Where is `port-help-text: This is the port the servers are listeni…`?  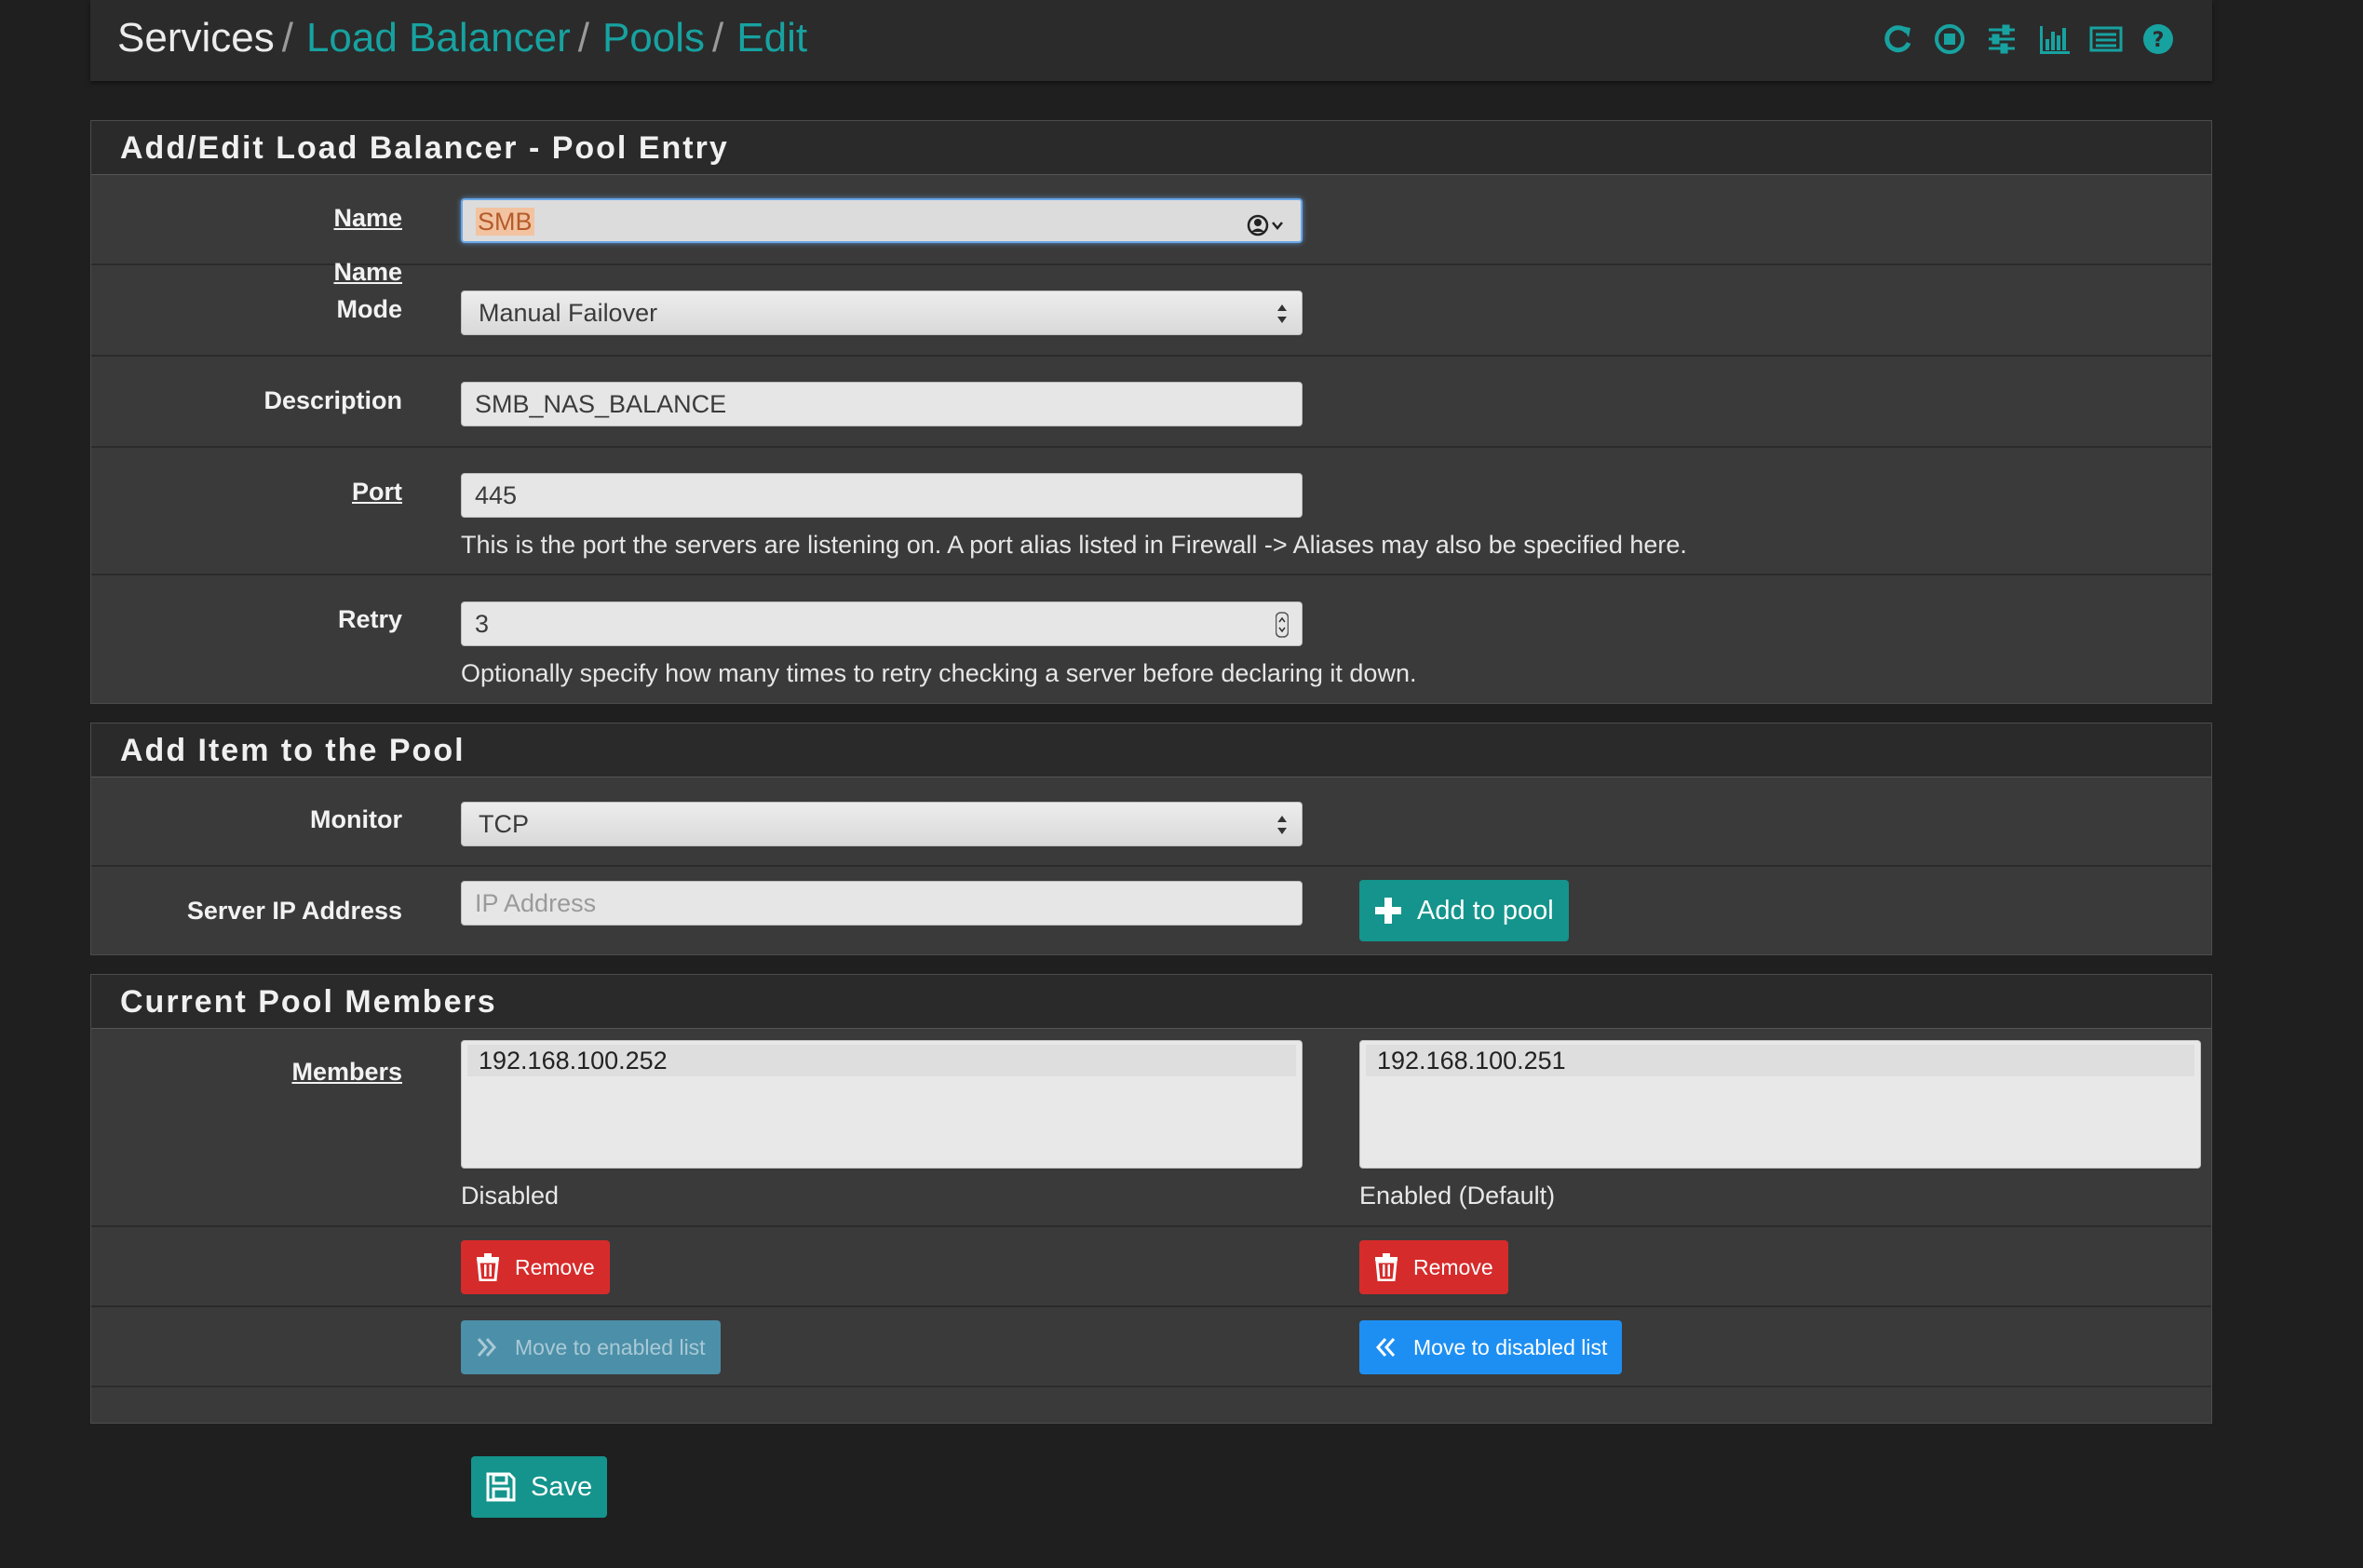
port-help-text: This is the port the servers are listeni… is located at coordinates (1074, 545).